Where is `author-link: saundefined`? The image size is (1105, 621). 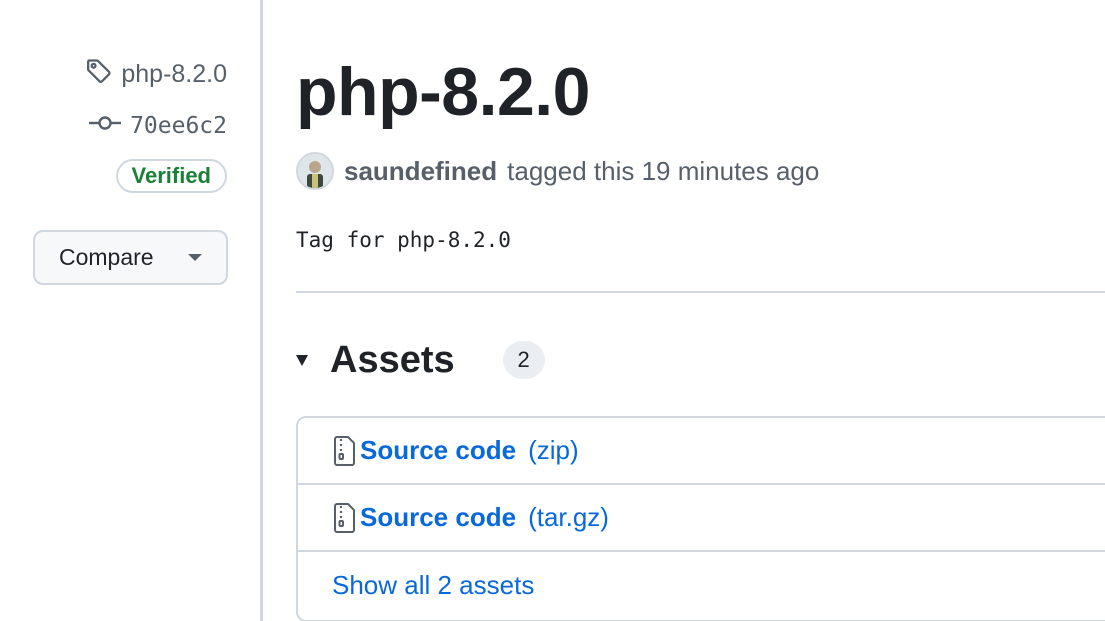 author-link: saundefined is located at coordinates (420, 171).